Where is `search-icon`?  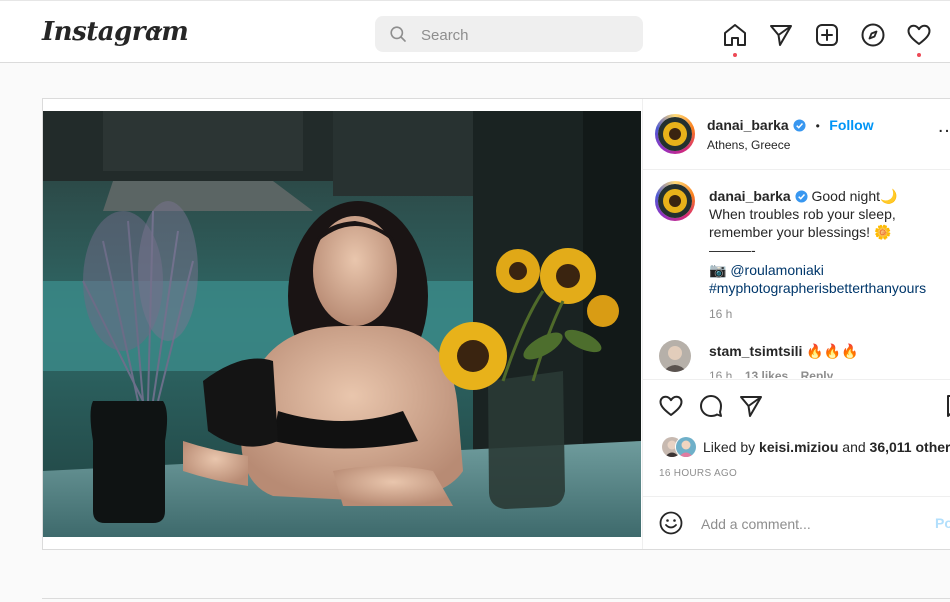
search-icon is located at coordinates (398, 34).